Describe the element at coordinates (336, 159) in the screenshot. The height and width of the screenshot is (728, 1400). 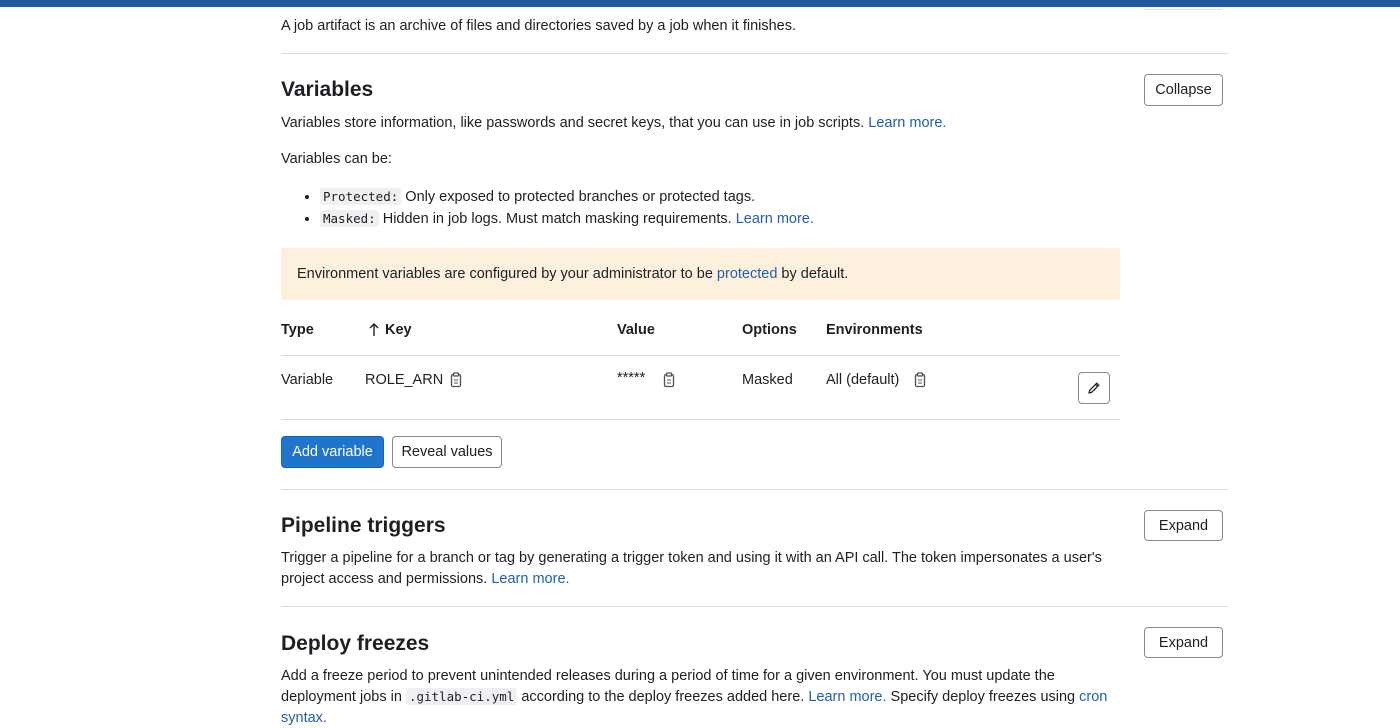
I see `variables-can-be: Variables can be:` at that location.